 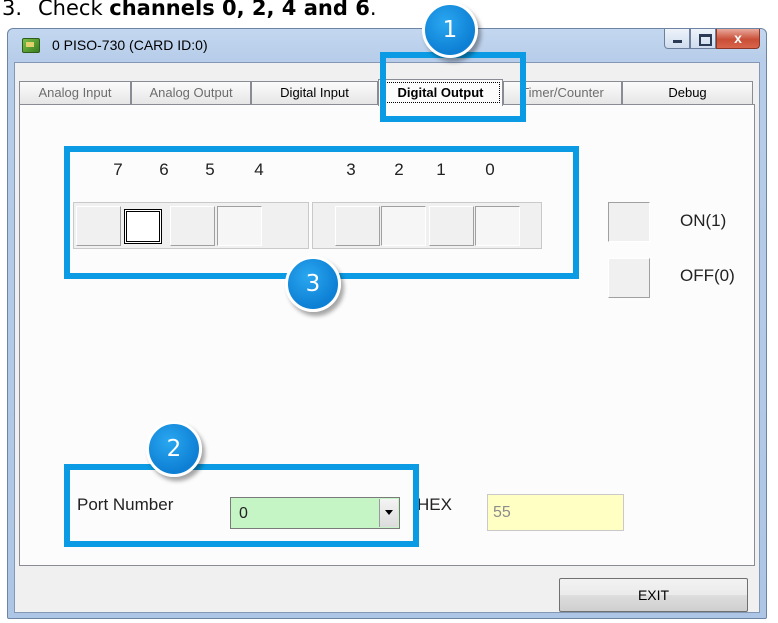 What do you see at coordinates (703, 220) in the screenshot?
I see `legend-on-label: ON(1)` at bounding box center [703, 220].